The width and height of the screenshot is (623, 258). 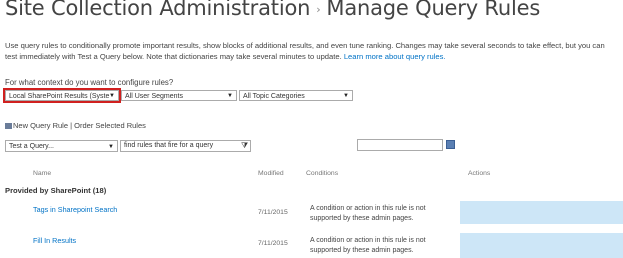 What do you see at coordinates (110, 125) in the screenshot?
I see `order-selected-rules-link: Order Selected Rules` at bounding box center [110, 125].